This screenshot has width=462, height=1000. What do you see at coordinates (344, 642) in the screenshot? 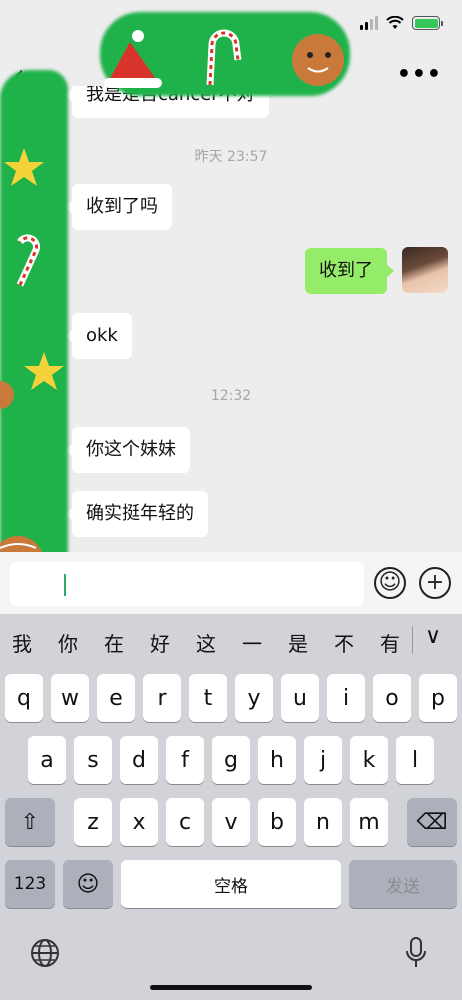
I see `candidate-word: 不` at bounding box center [344, 642].